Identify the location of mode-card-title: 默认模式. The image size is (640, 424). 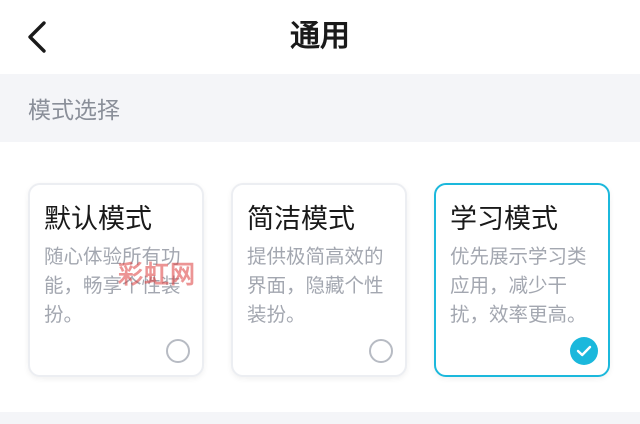
(98, 219).